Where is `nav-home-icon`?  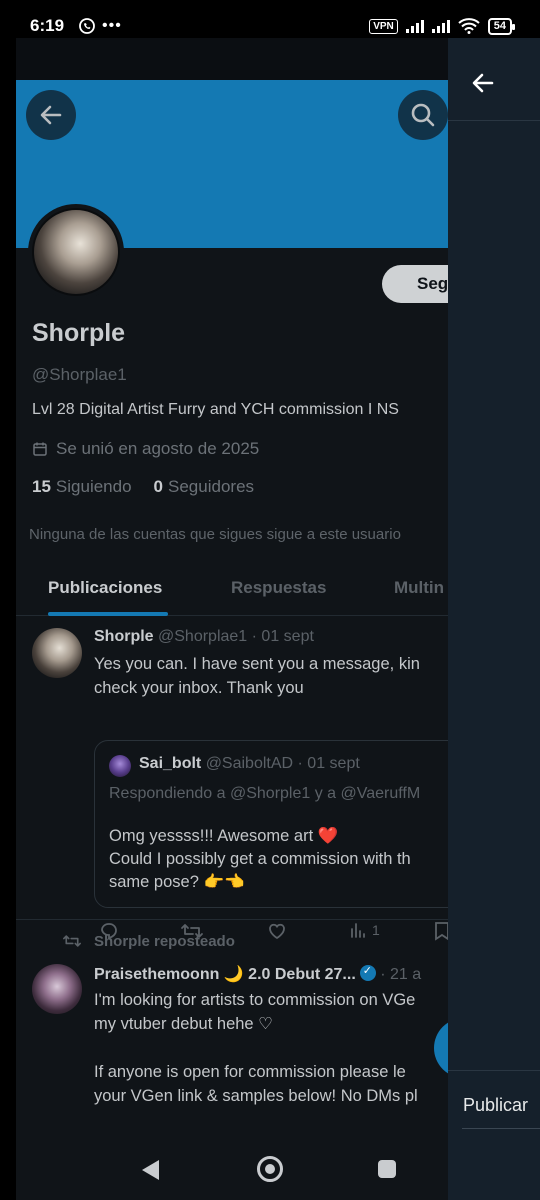 nav-home-icon is located at coordinates (270, 1169).